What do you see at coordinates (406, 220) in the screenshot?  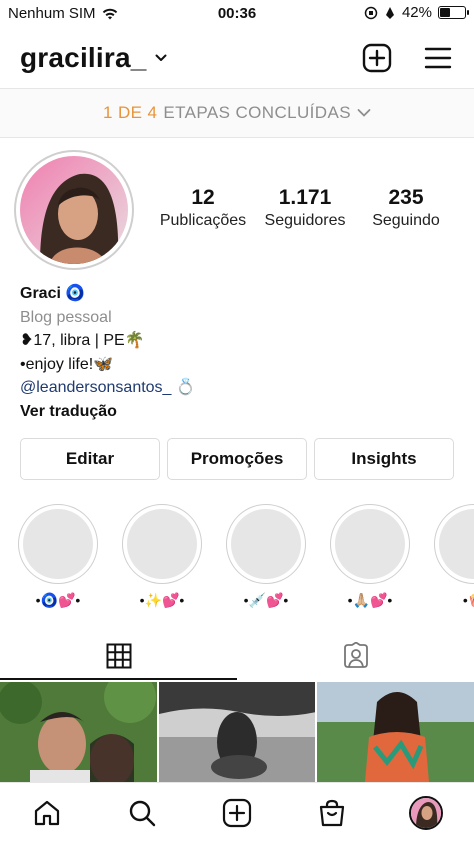 I see `following-label: Seguindo` at bounding box center [406, 220].